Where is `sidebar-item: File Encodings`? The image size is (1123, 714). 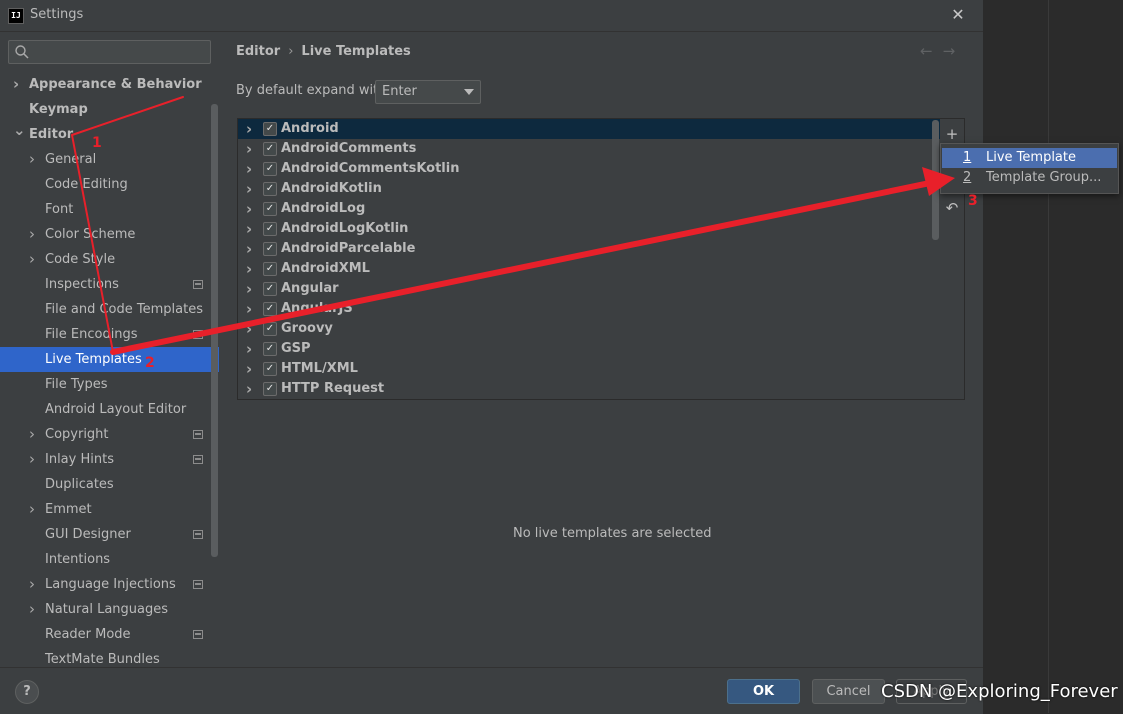
sidebar-item: File Encodings is located at coordinates (109, 334).